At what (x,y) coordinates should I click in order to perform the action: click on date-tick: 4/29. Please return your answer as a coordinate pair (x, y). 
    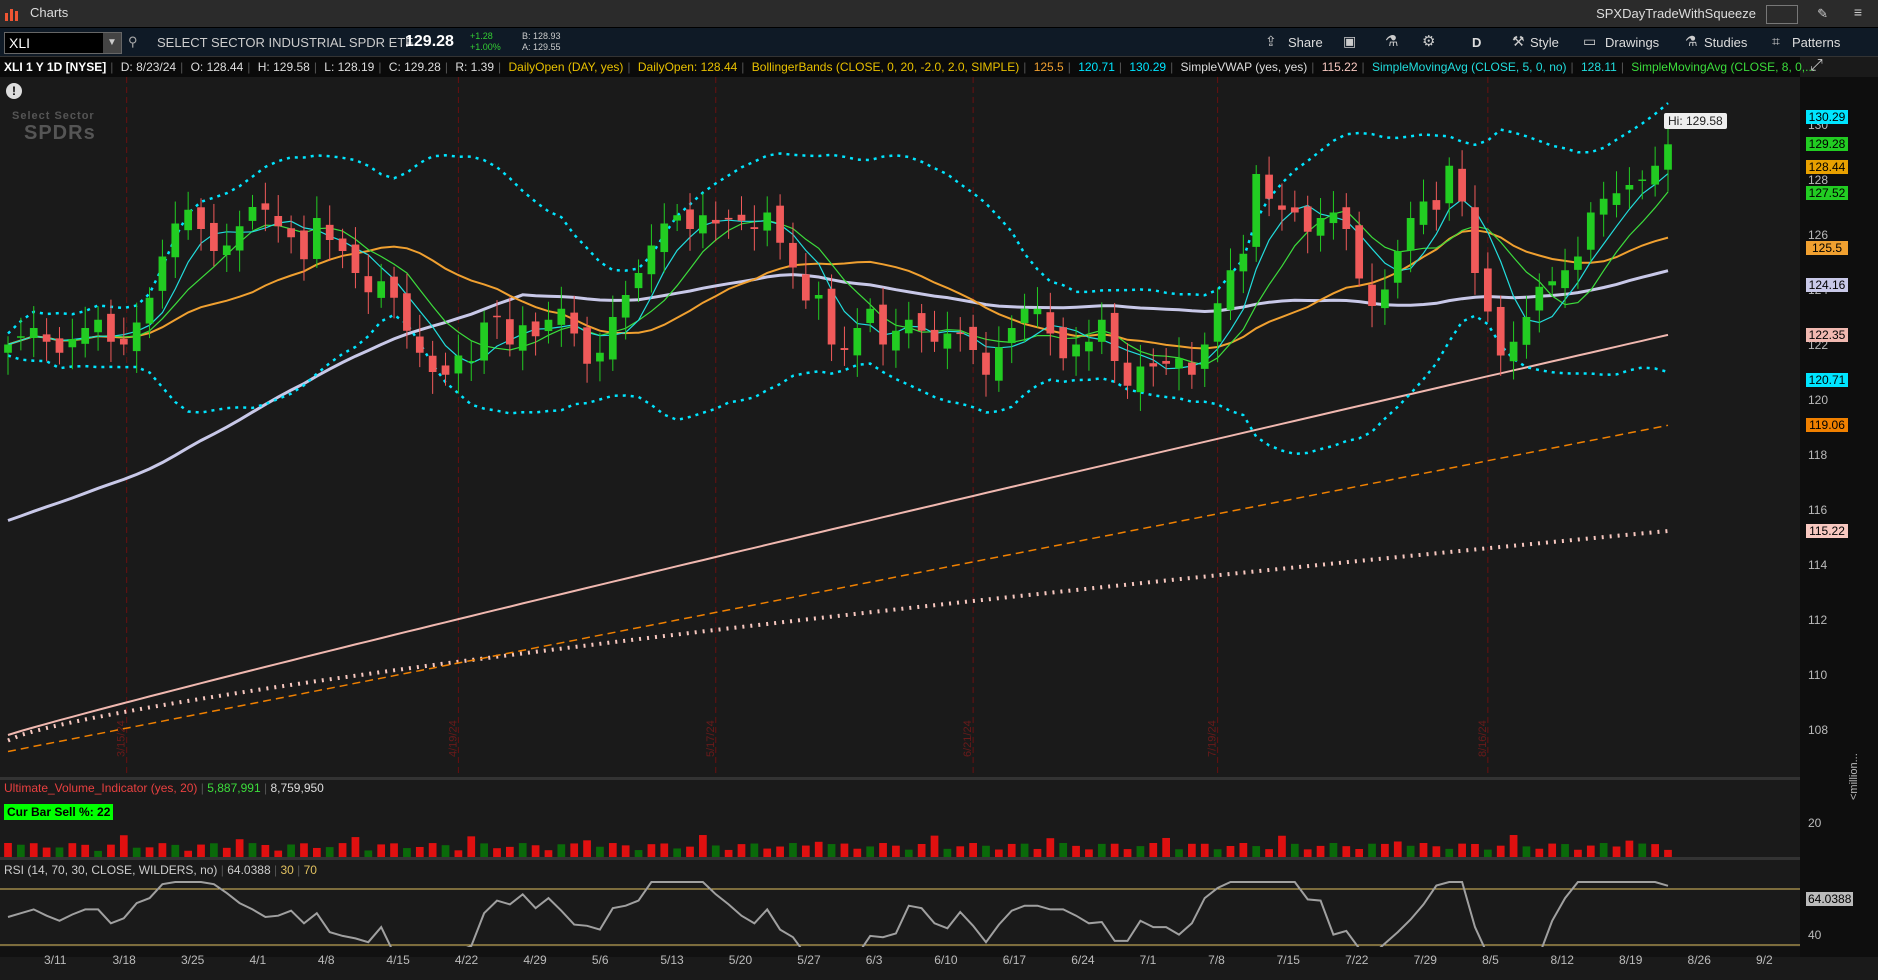
    Looking at the image, I should click on (535, 960).